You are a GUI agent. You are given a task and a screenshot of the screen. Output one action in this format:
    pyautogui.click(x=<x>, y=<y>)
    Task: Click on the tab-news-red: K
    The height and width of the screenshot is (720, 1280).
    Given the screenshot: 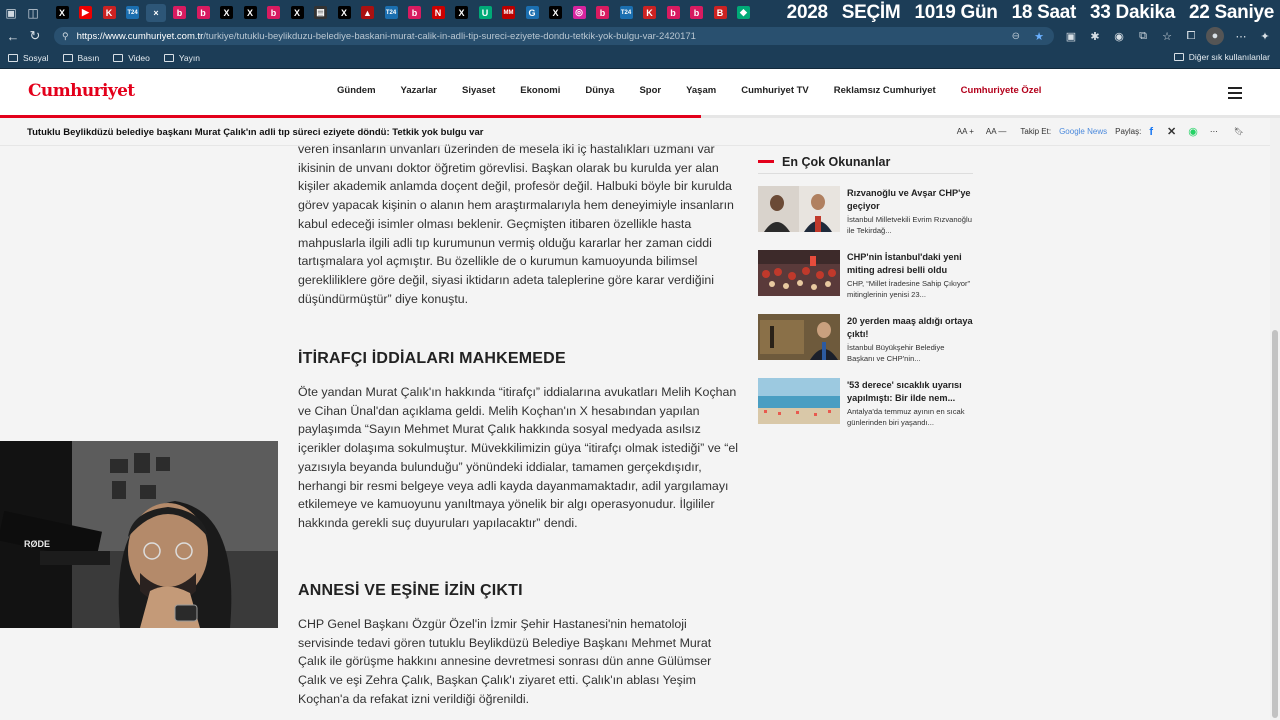 What is the action you would take?
    pyautogui.click(x=109, y=13)
    